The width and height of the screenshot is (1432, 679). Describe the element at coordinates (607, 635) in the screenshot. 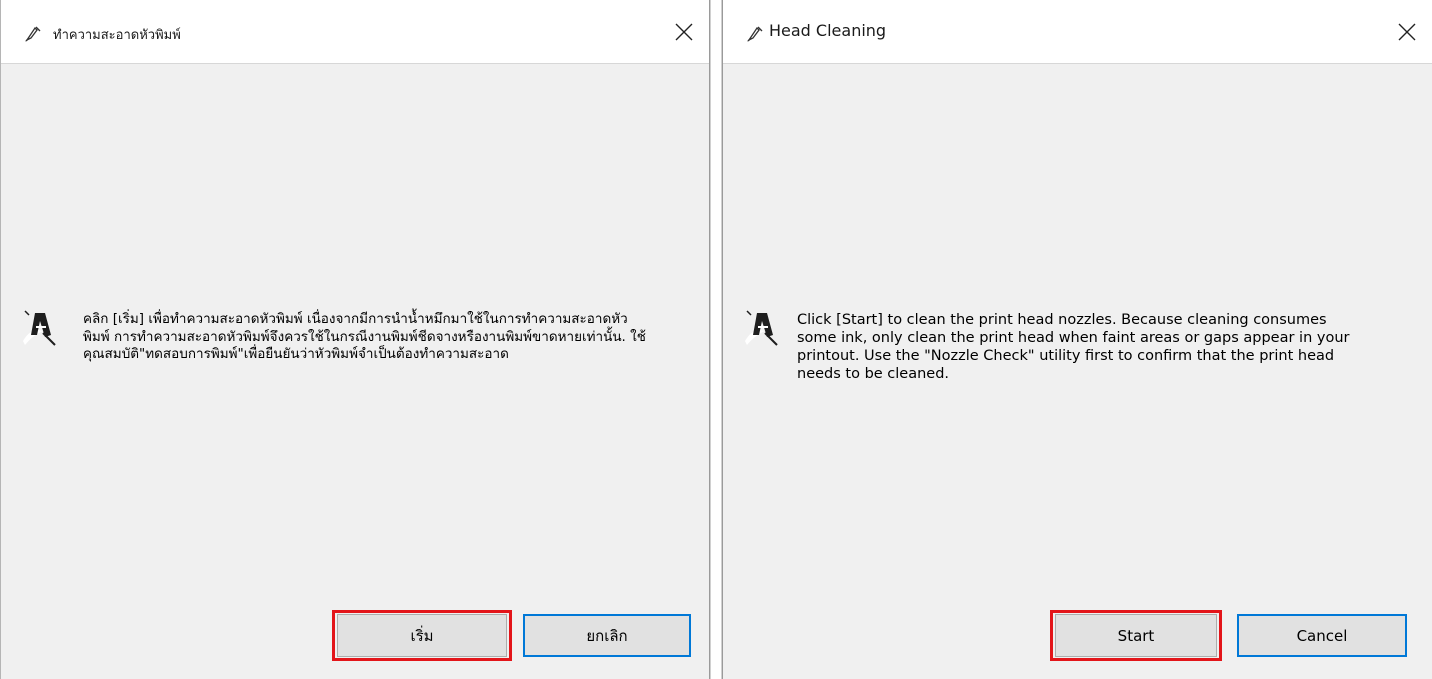

I see `cancel-button: ยกเลิก` at that location.